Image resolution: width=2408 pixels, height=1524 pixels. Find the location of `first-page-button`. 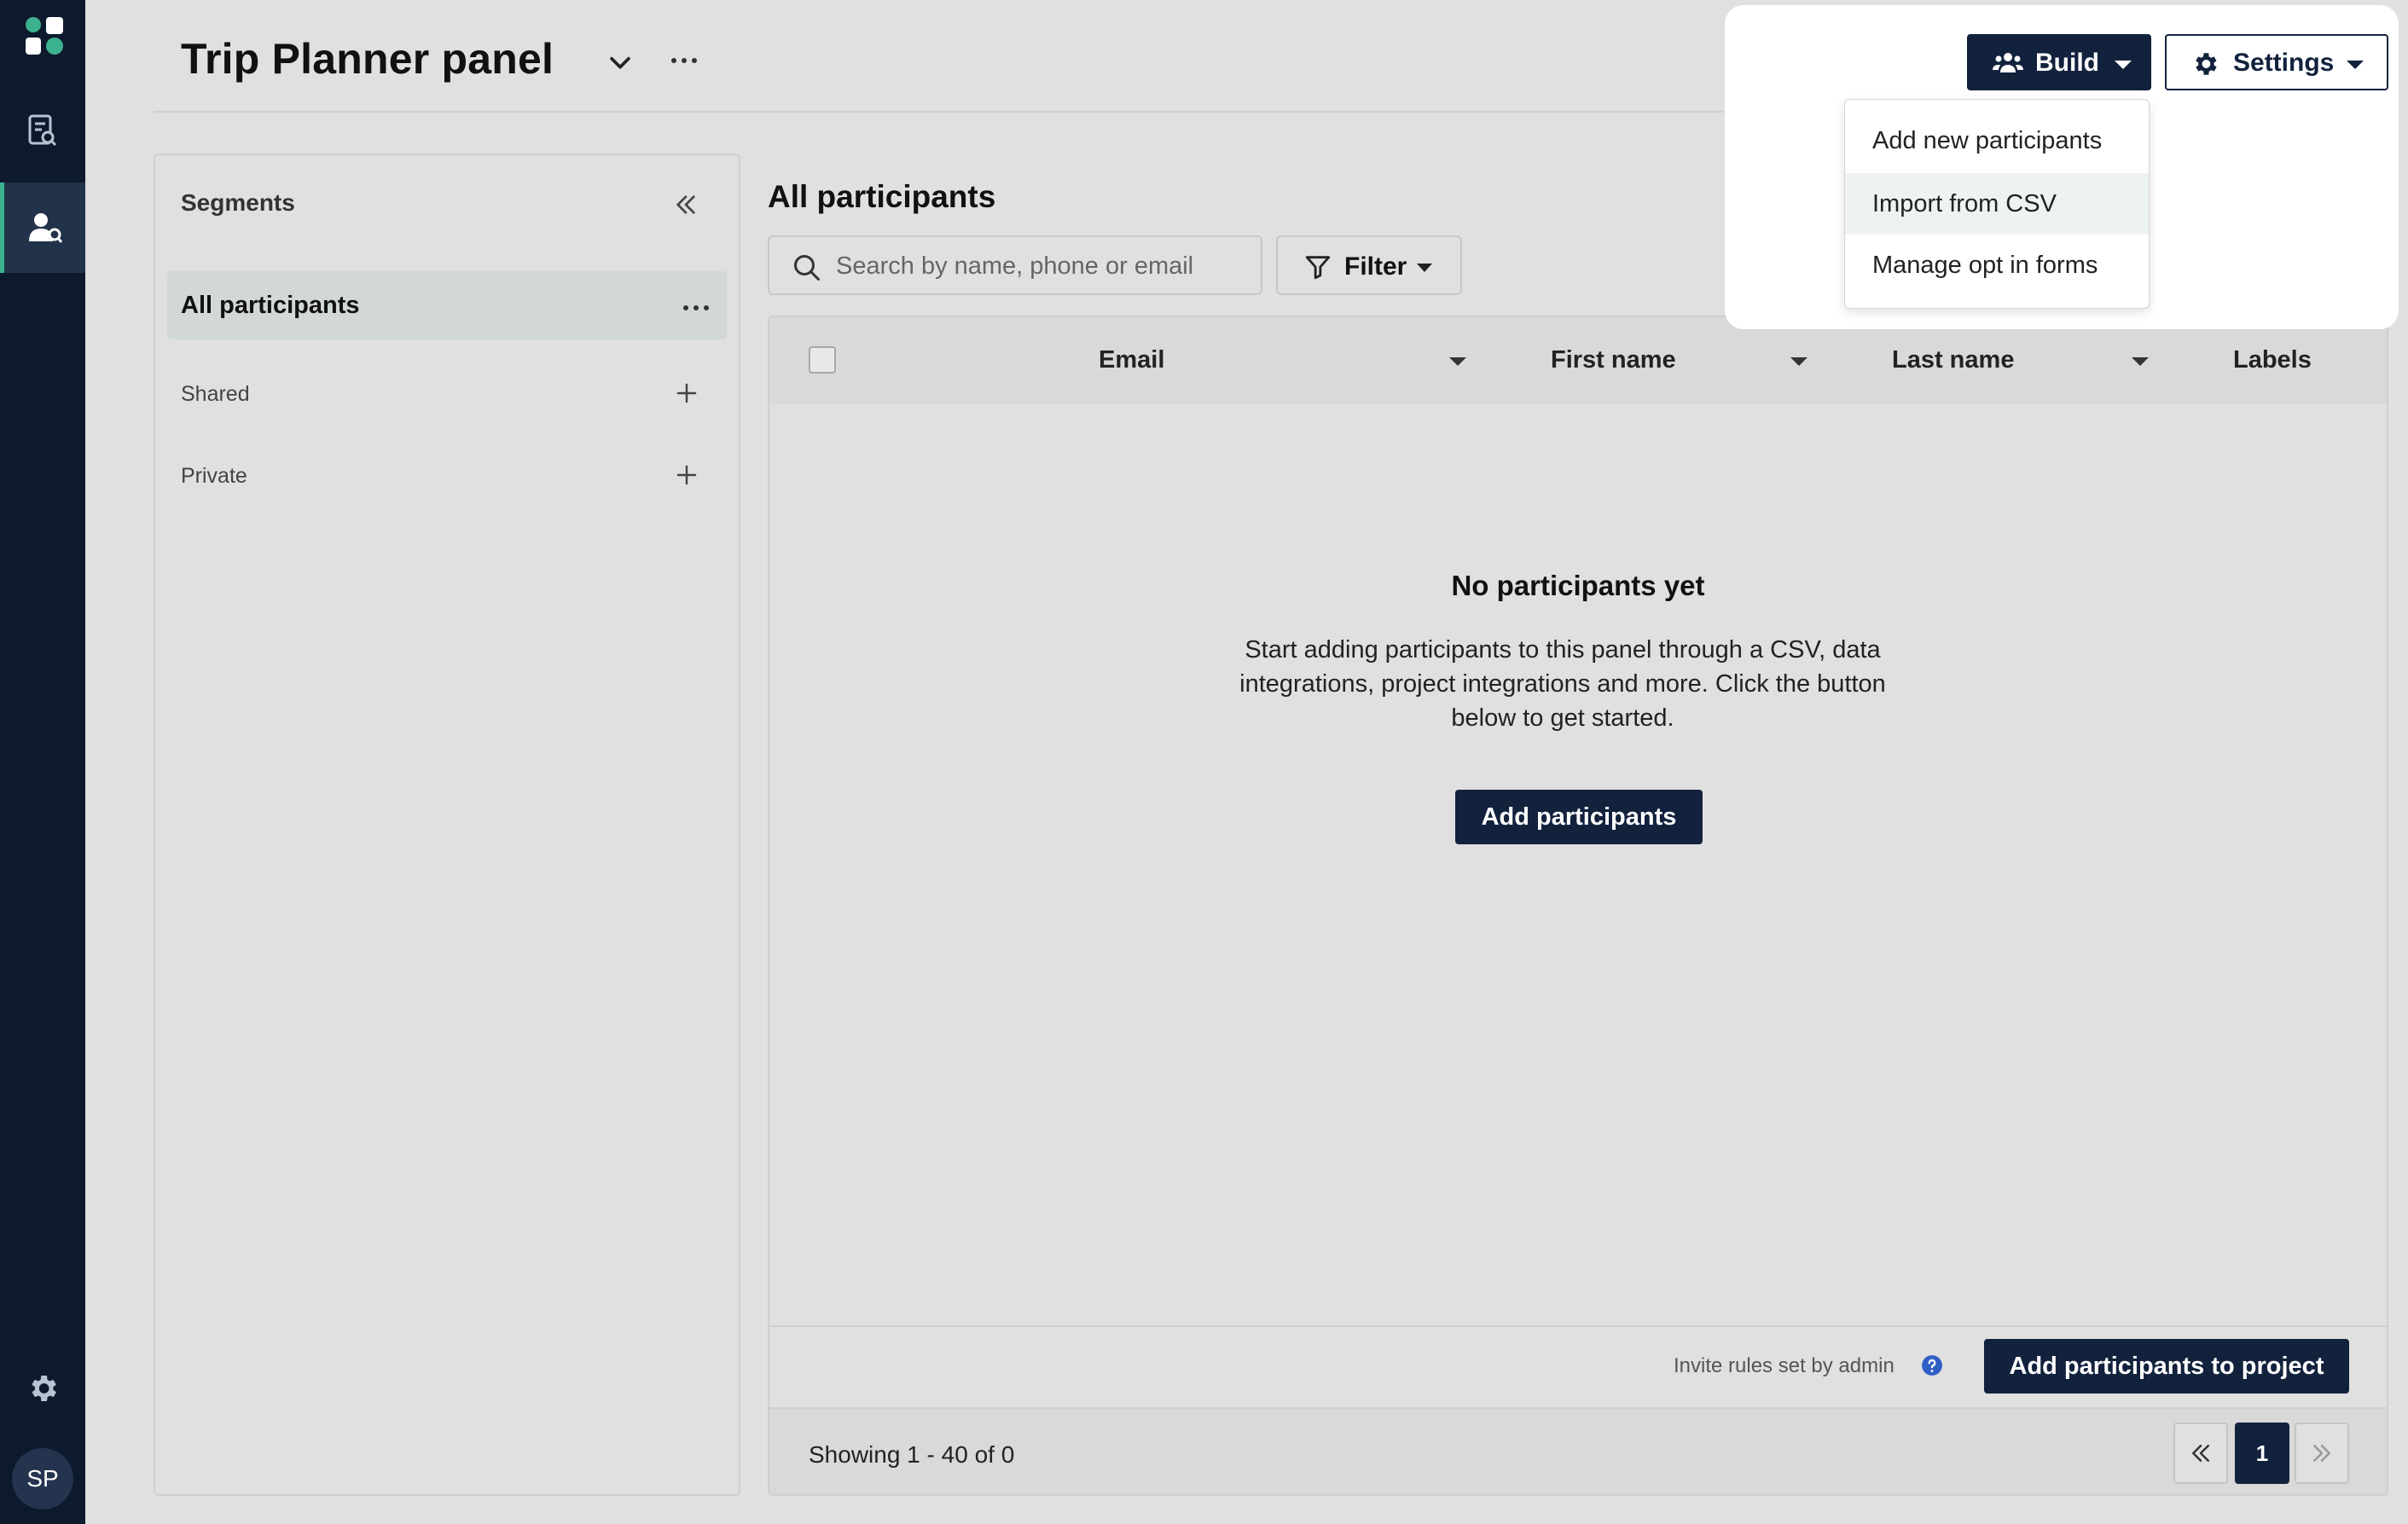

first-page-button is located at coordinates (2200, 1454).